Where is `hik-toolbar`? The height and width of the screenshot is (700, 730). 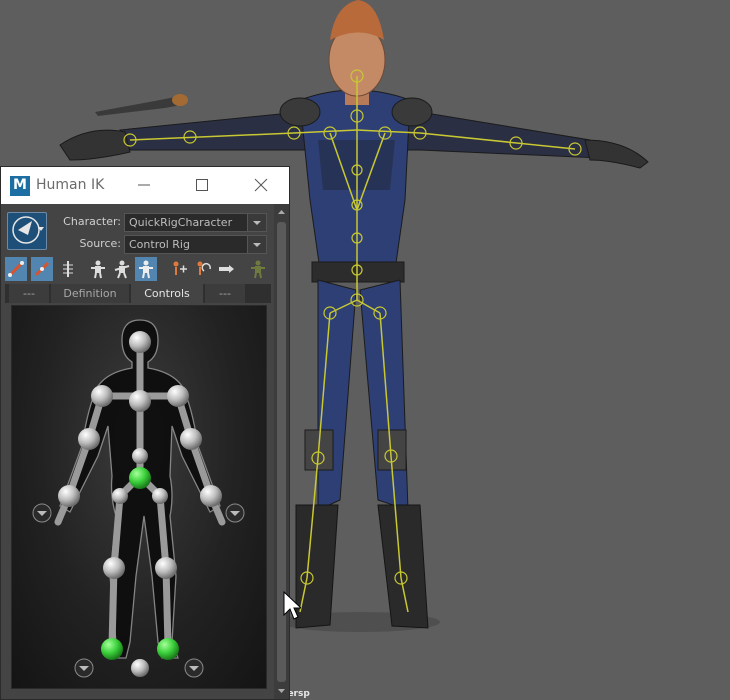 hik-toolbar is located at coordinates (138, 270).